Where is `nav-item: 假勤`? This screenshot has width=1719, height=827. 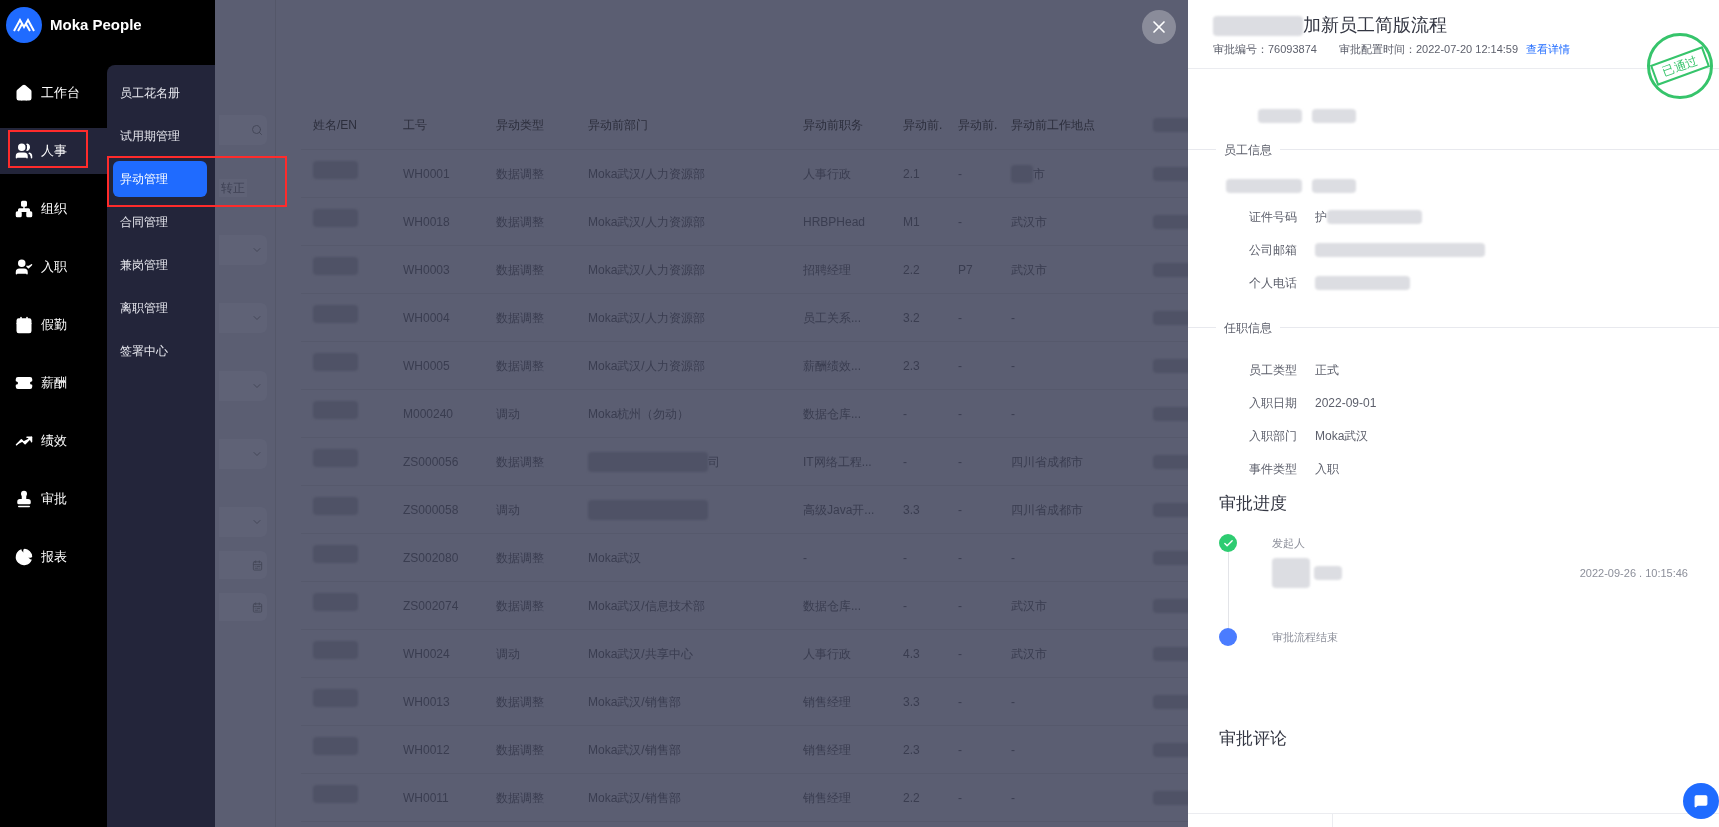 nav-item: 假勤 is located at coordinates (53, 325).